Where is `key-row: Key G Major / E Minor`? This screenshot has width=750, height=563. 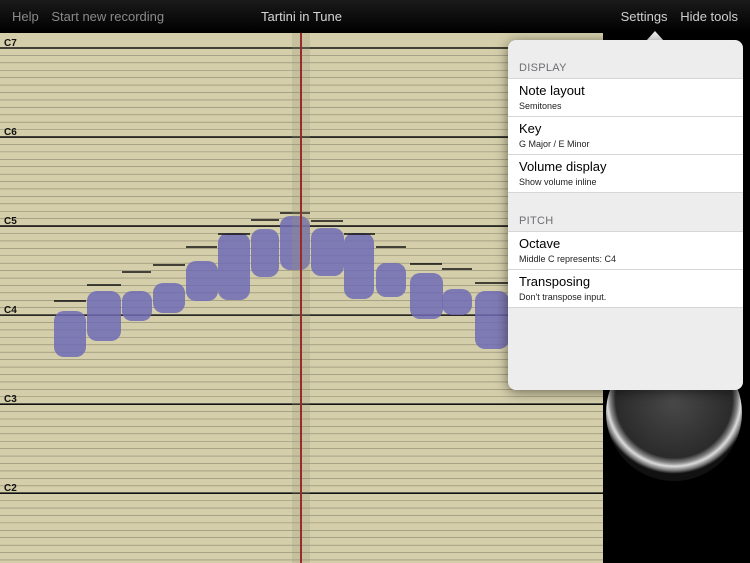 key-row: Key G Major / E Minor is located at coordinates (625, 136).